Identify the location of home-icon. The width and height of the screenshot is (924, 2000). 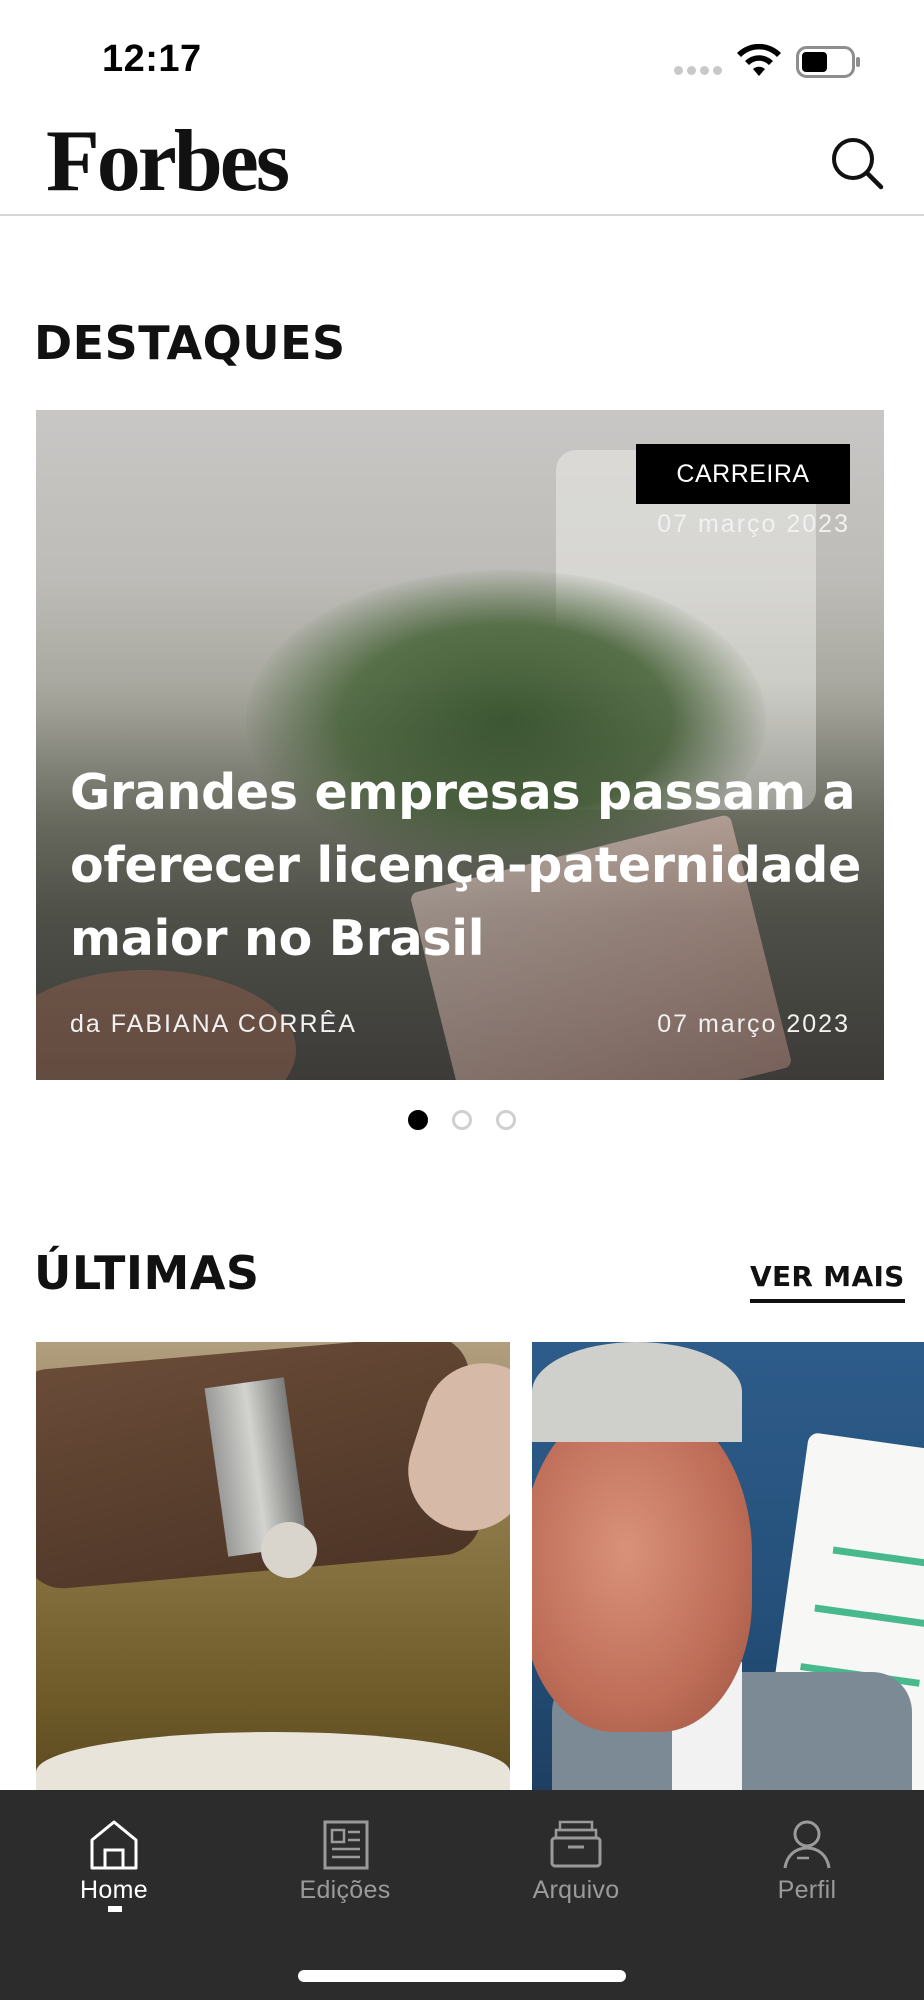
(114, 1845).